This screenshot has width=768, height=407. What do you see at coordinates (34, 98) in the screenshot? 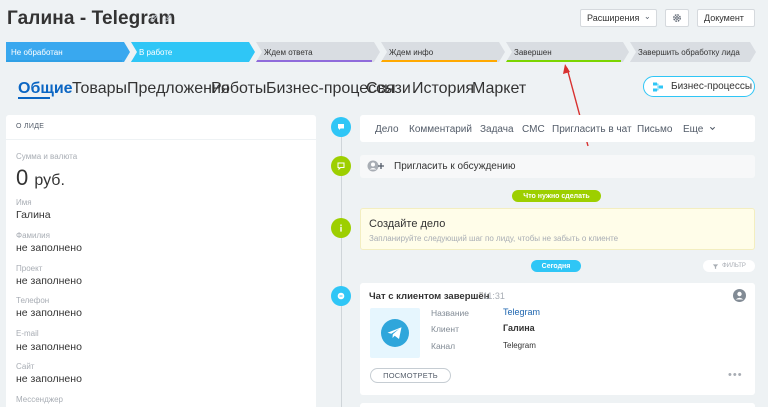
I see `active-tab-indicator` at bounding box center [34, 98].